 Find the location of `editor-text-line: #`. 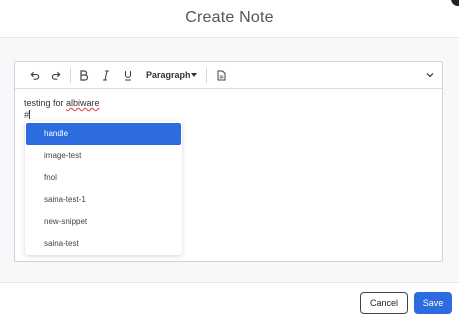

editor-text-line: # is located at coordinates (27, 115).